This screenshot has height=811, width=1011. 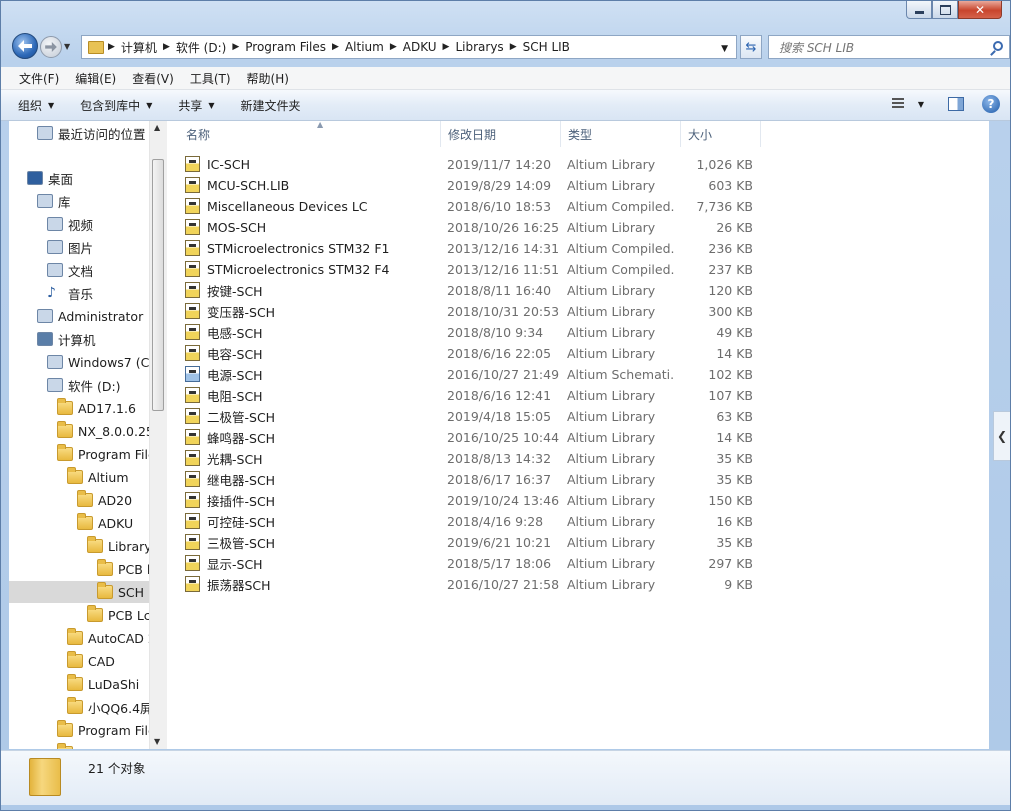 I want to click on file-row: 电容-SCH 2018/6/16 22:05 Altium Library 14 KB, so click(x=475, y=353).